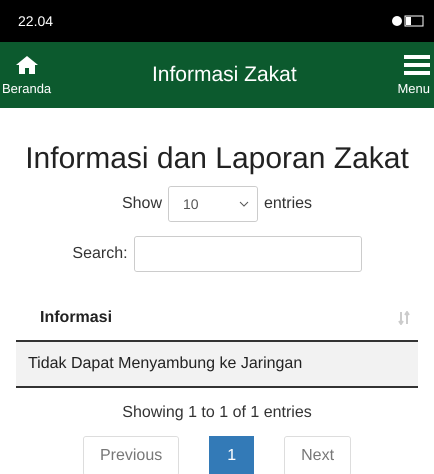 The image size is (434, 474). Describe the element at coordinates (224, 75) in the screenshot. I see `header-title: Informasi Zakat` at that location.